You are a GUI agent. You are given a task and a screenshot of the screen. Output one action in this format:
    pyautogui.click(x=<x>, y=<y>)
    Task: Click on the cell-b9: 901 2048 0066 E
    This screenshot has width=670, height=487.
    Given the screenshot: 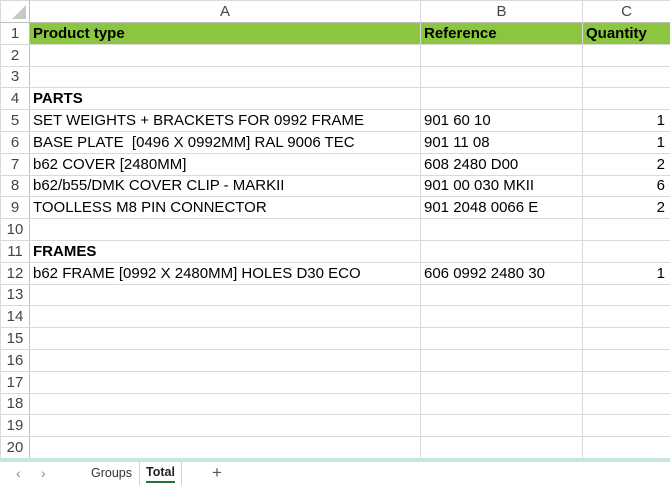 What is the action you would take?
    pyautogui.click(x=501, y=208)
    